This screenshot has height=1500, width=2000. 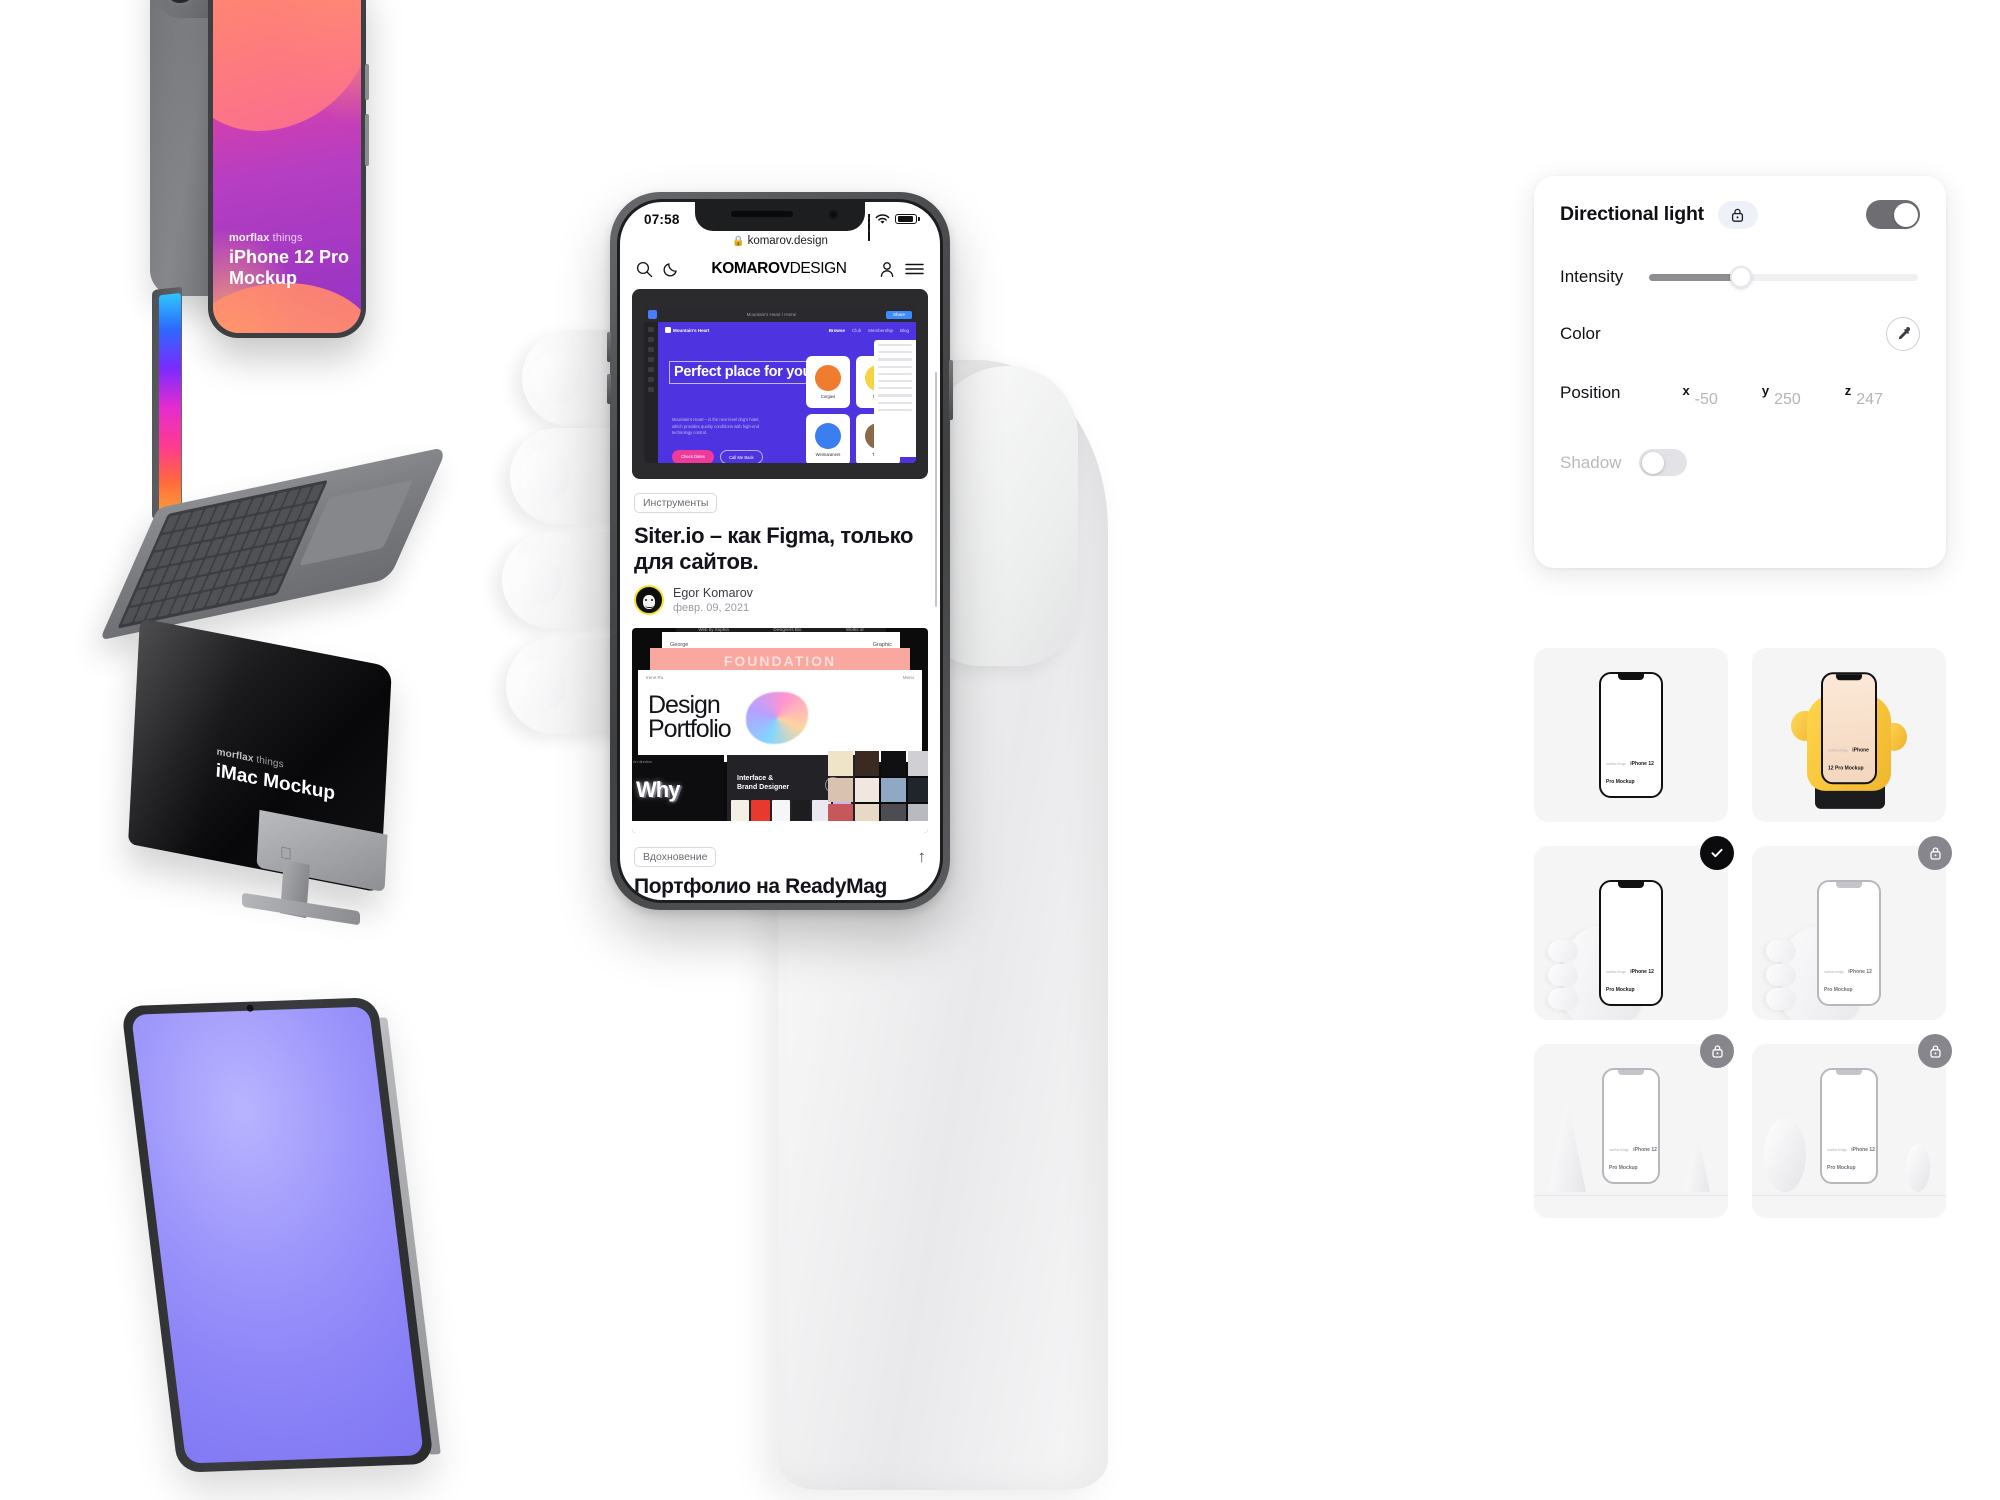 What do you see at coordinates (1893, 214) in the screenshot?
I see `directional-light-toggle` at bounding box center [1893, 214].